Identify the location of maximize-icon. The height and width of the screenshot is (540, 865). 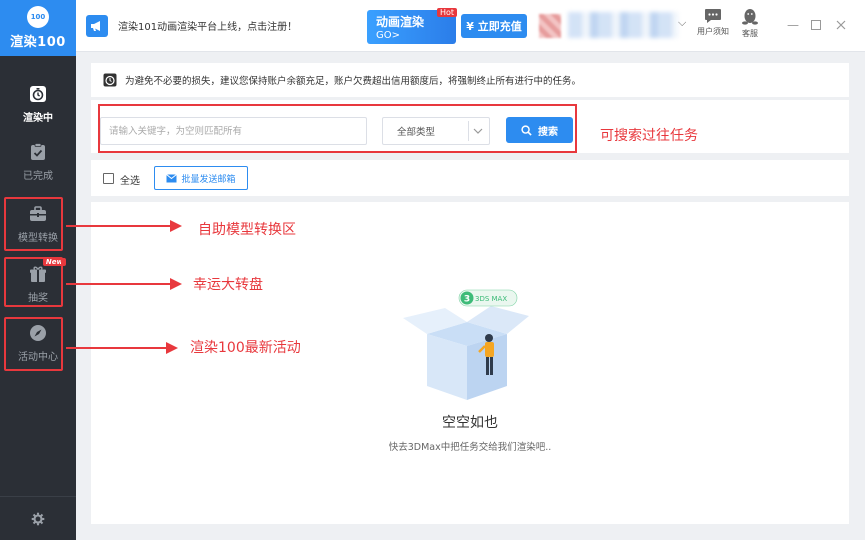
(816, 25).